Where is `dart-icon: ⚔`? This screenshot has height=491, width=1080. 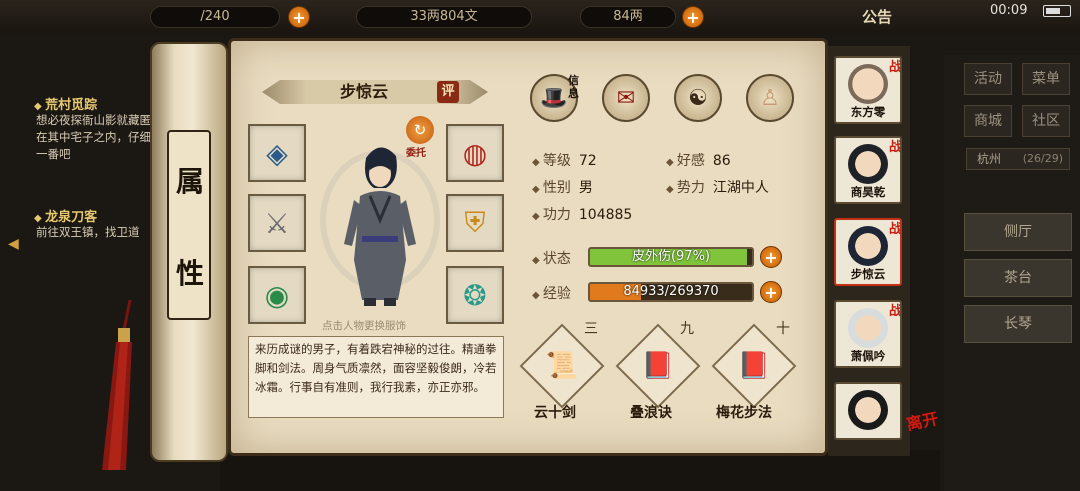
dart-icon: ⚔ is located at coordinates (277, 223).